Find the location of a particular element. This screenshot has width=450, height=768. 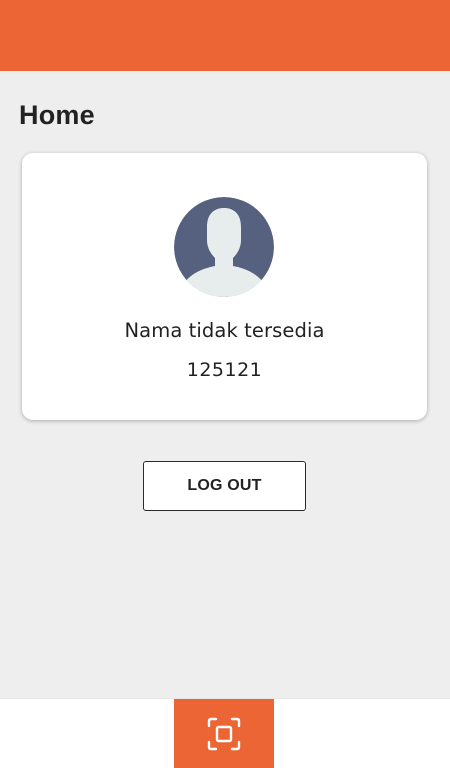

user-silhouette-icon is located at coordinates (224, 247).